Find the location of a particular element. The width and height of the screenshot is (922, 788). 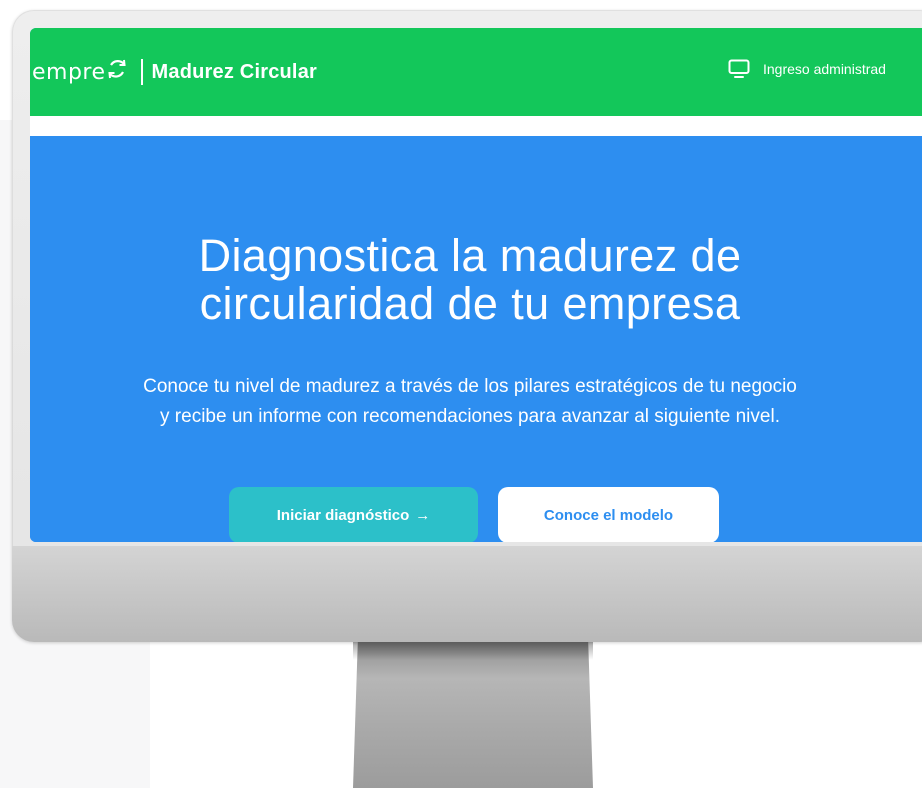

admin-login-link: Ingreso administrad is located at coordinates (807, 69).